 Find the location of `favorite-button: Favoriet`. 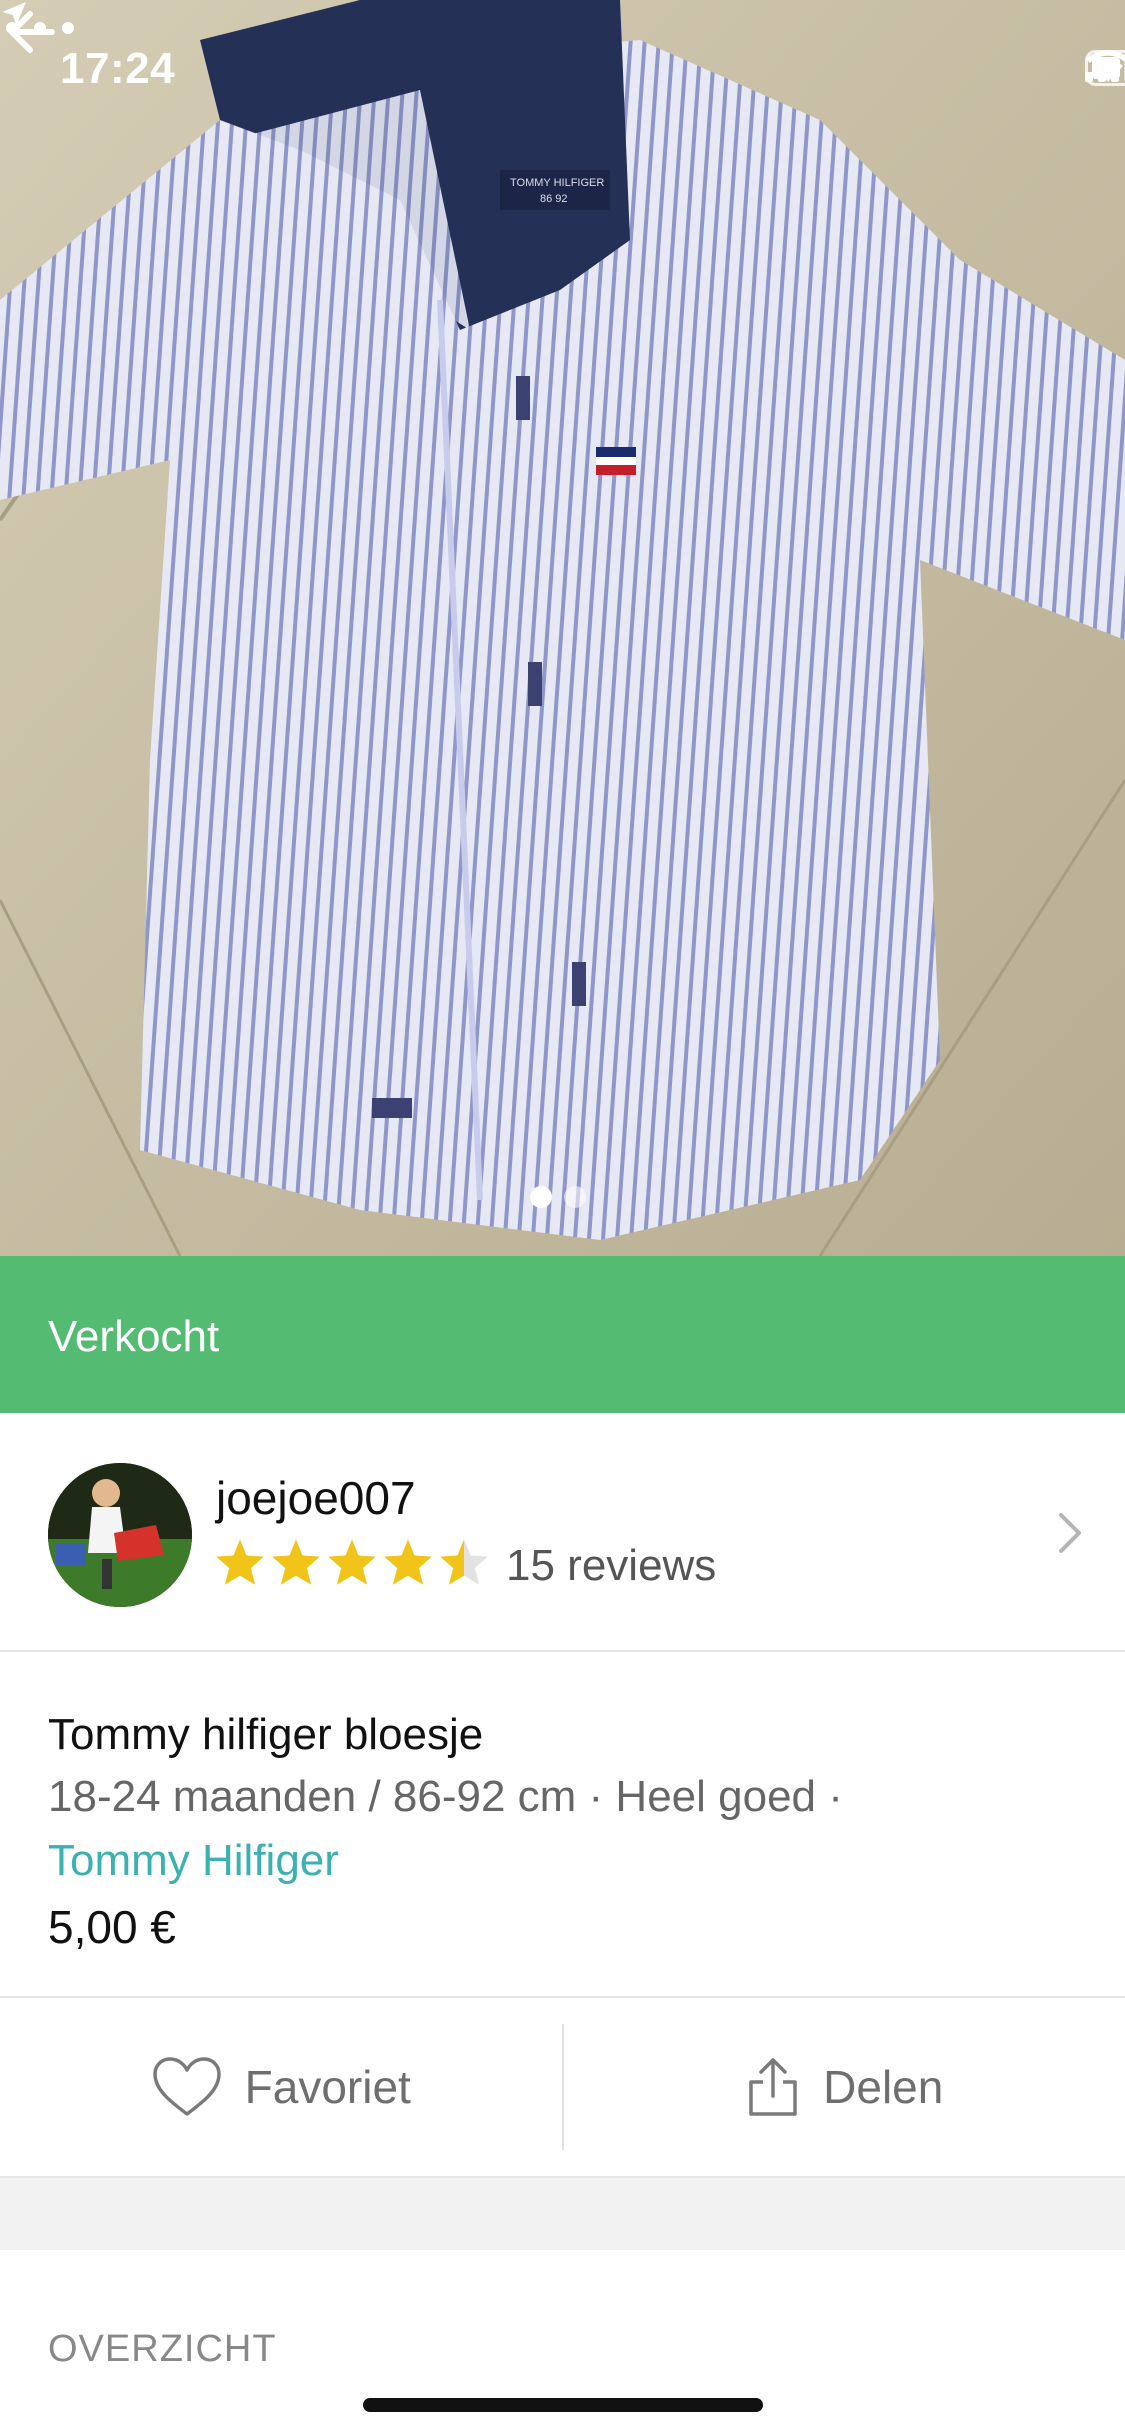

favorite-button: Favoriet is located at coordinates (281, 2087).